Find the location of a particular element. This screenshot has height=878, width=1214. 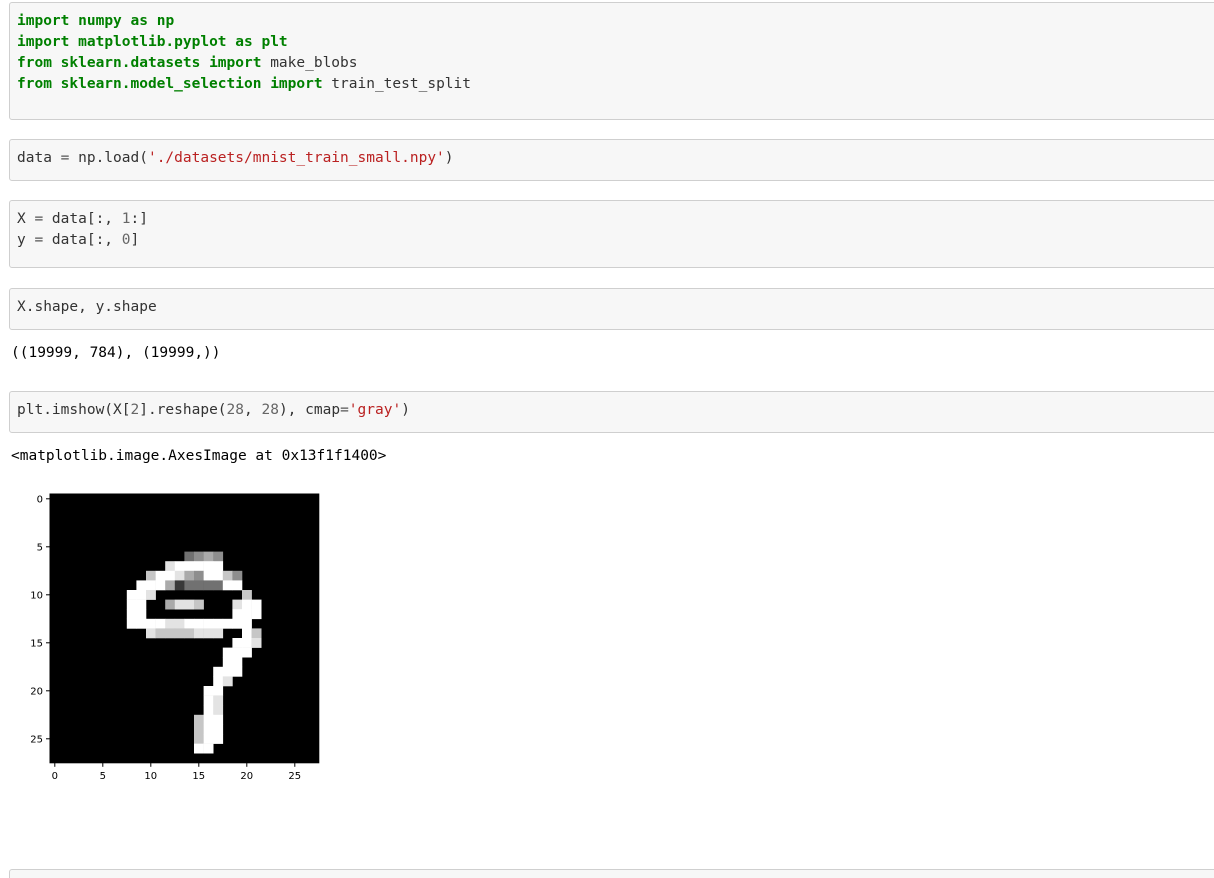

code-token: , is located at coordinates (253, 410).